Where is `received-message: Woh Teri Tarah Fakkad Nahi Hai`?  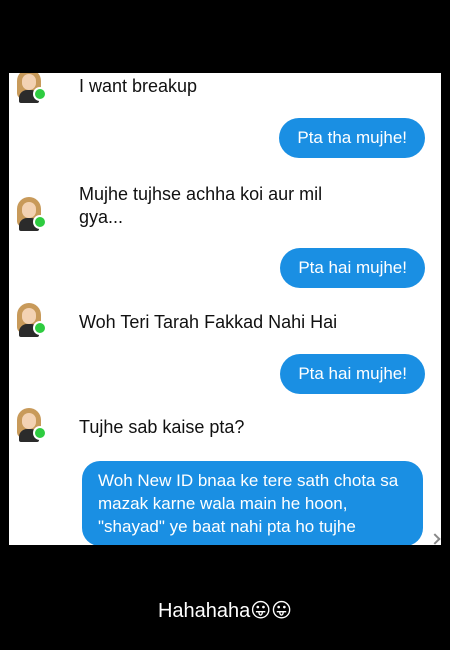
received-message: Woh Teri Tarah Fakkad Nahi Hai is located at coordinates (208, 322).